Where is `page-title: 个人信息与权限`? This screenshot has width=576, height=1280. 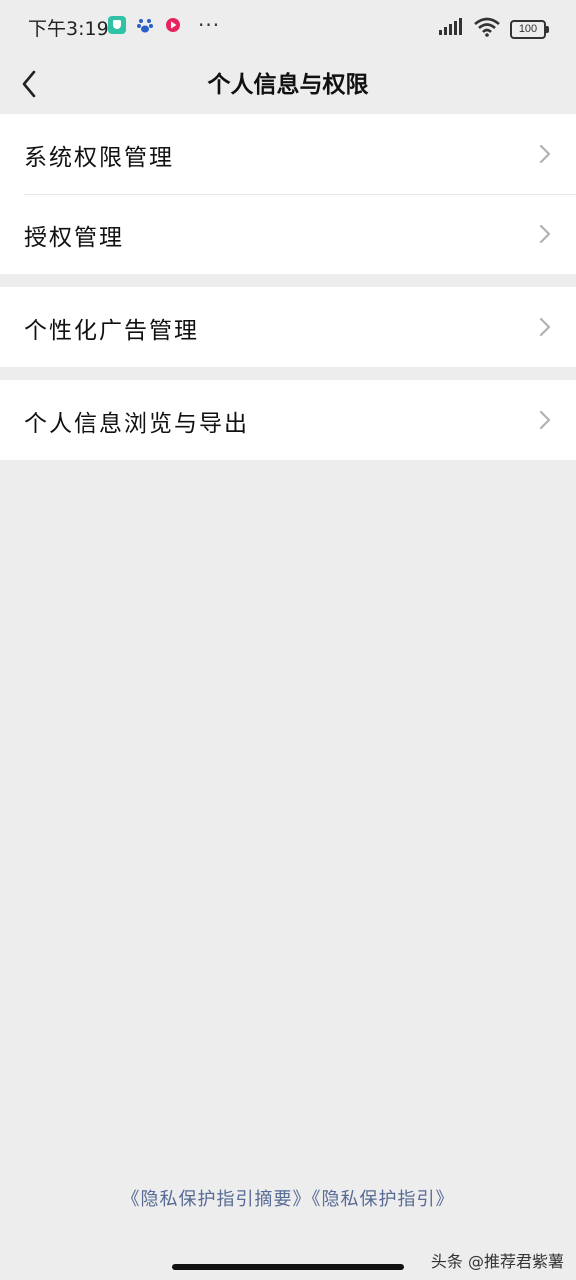 page-title: 个人信息与权限 is located at coordinates (288, 85).